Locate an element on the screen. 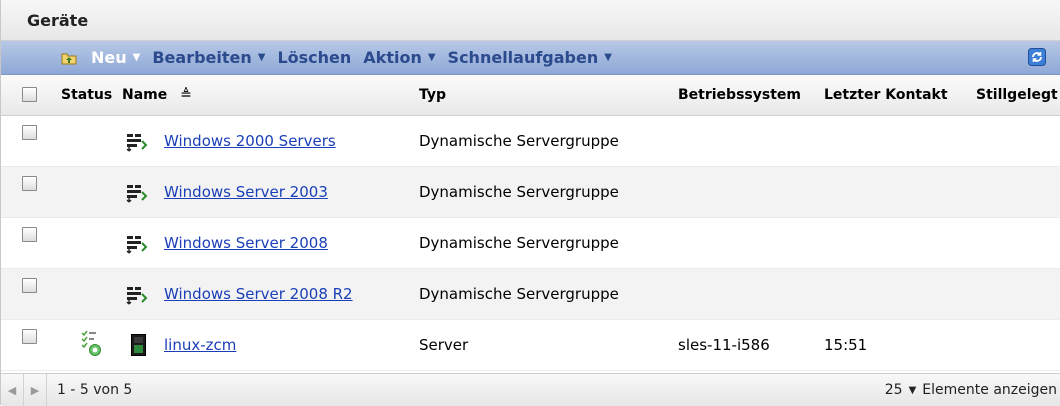 The image size is (1060, 406). column-name-label: Name is located at coordinates (145, 95).